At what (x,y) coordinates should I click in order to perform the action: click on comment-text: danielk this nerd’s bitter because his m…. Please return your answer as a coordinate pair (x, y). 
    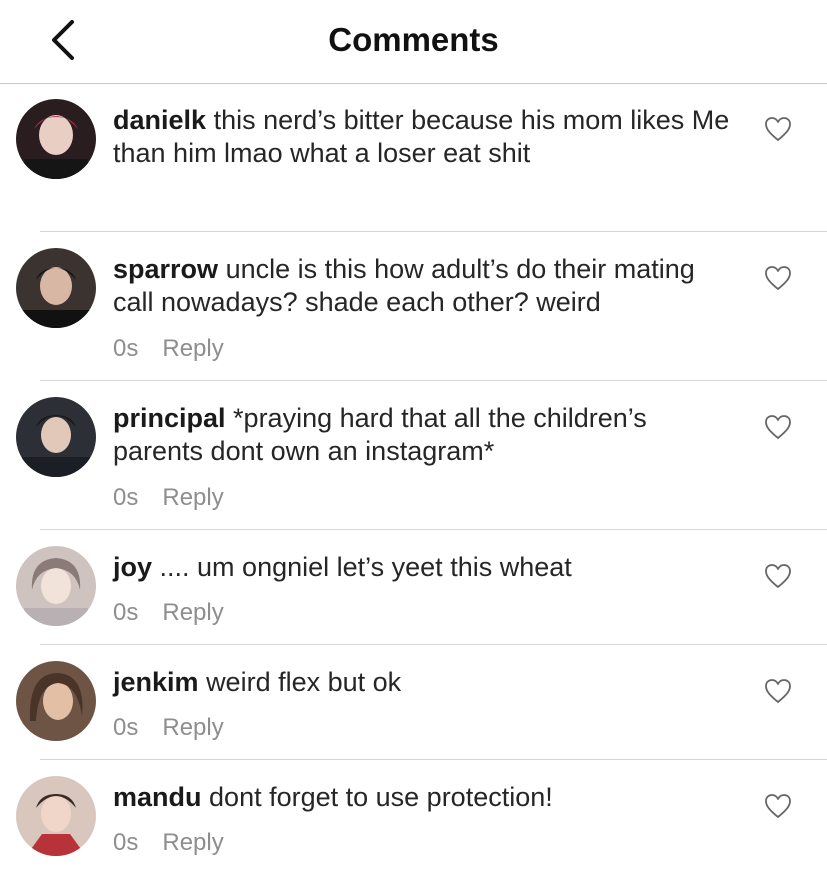
    Looking at the image, I should click on (425, 137).